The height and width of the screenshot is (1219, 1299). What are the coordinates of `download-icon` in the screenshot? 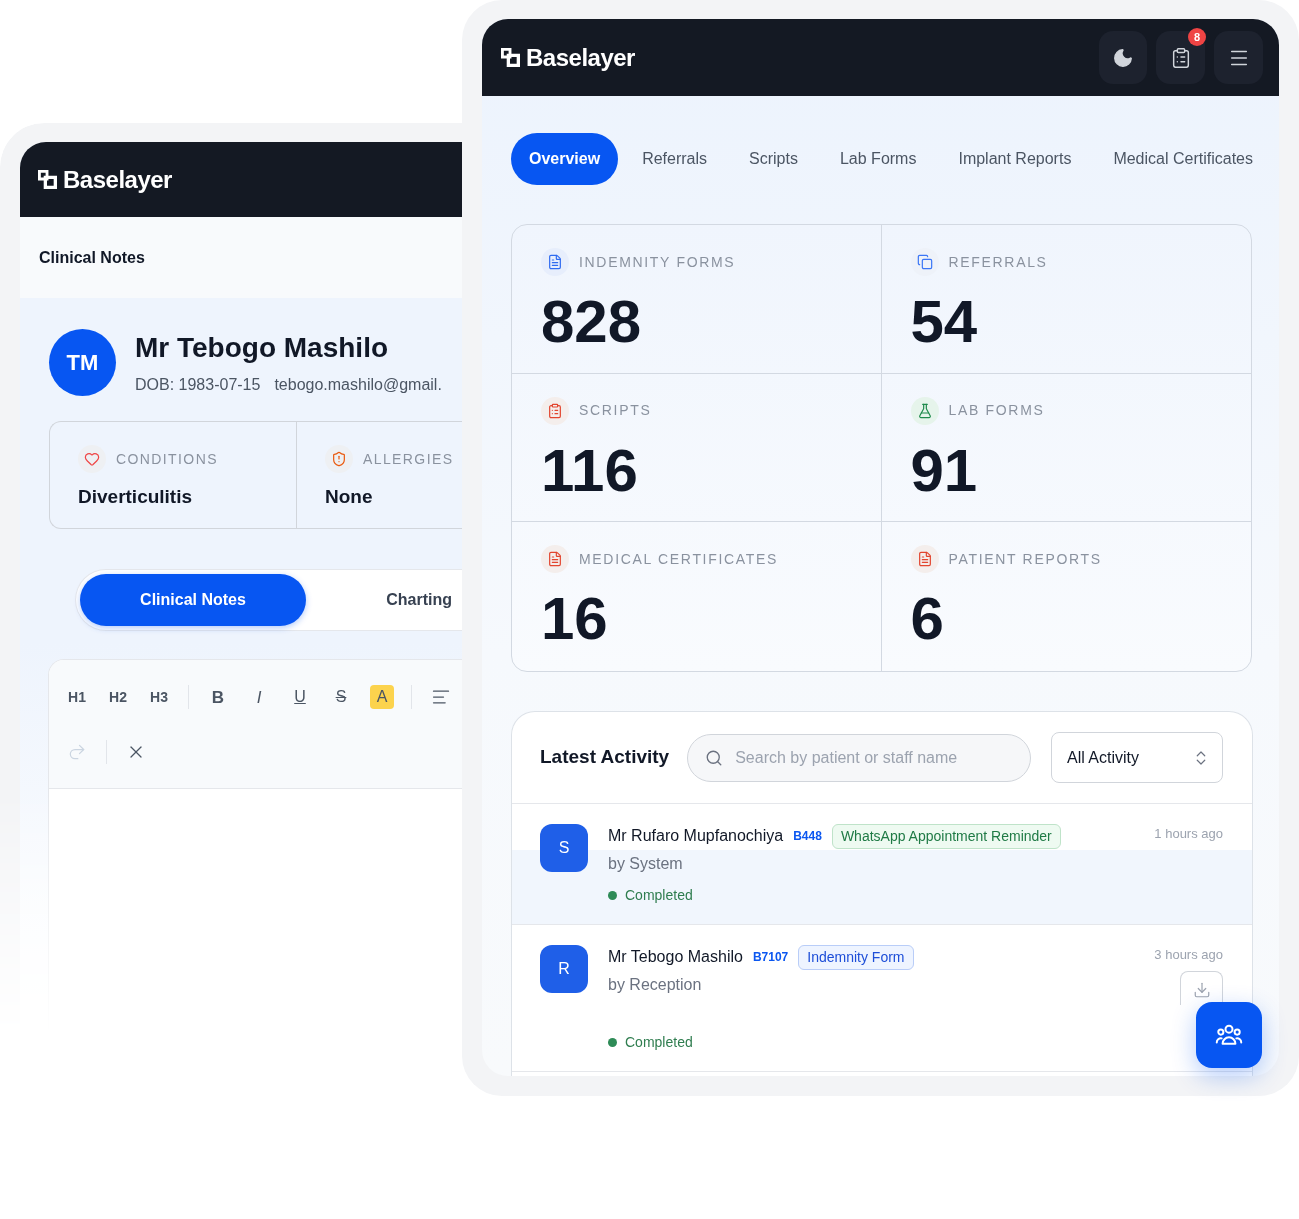 It's located at (1201, 990).